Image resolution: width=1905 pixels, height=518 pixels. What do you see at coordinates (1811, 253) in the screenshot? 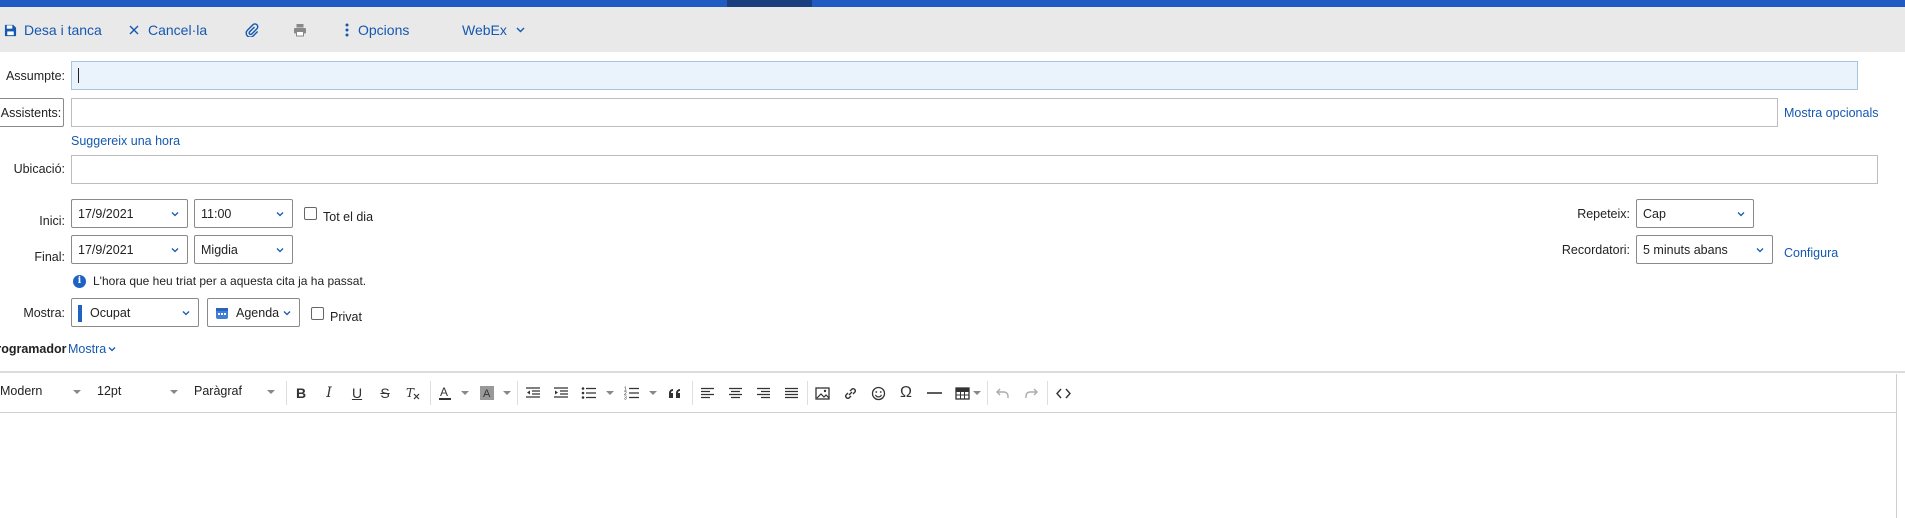
I see `configure-link: Configura` at bounding box center [1811, 253].